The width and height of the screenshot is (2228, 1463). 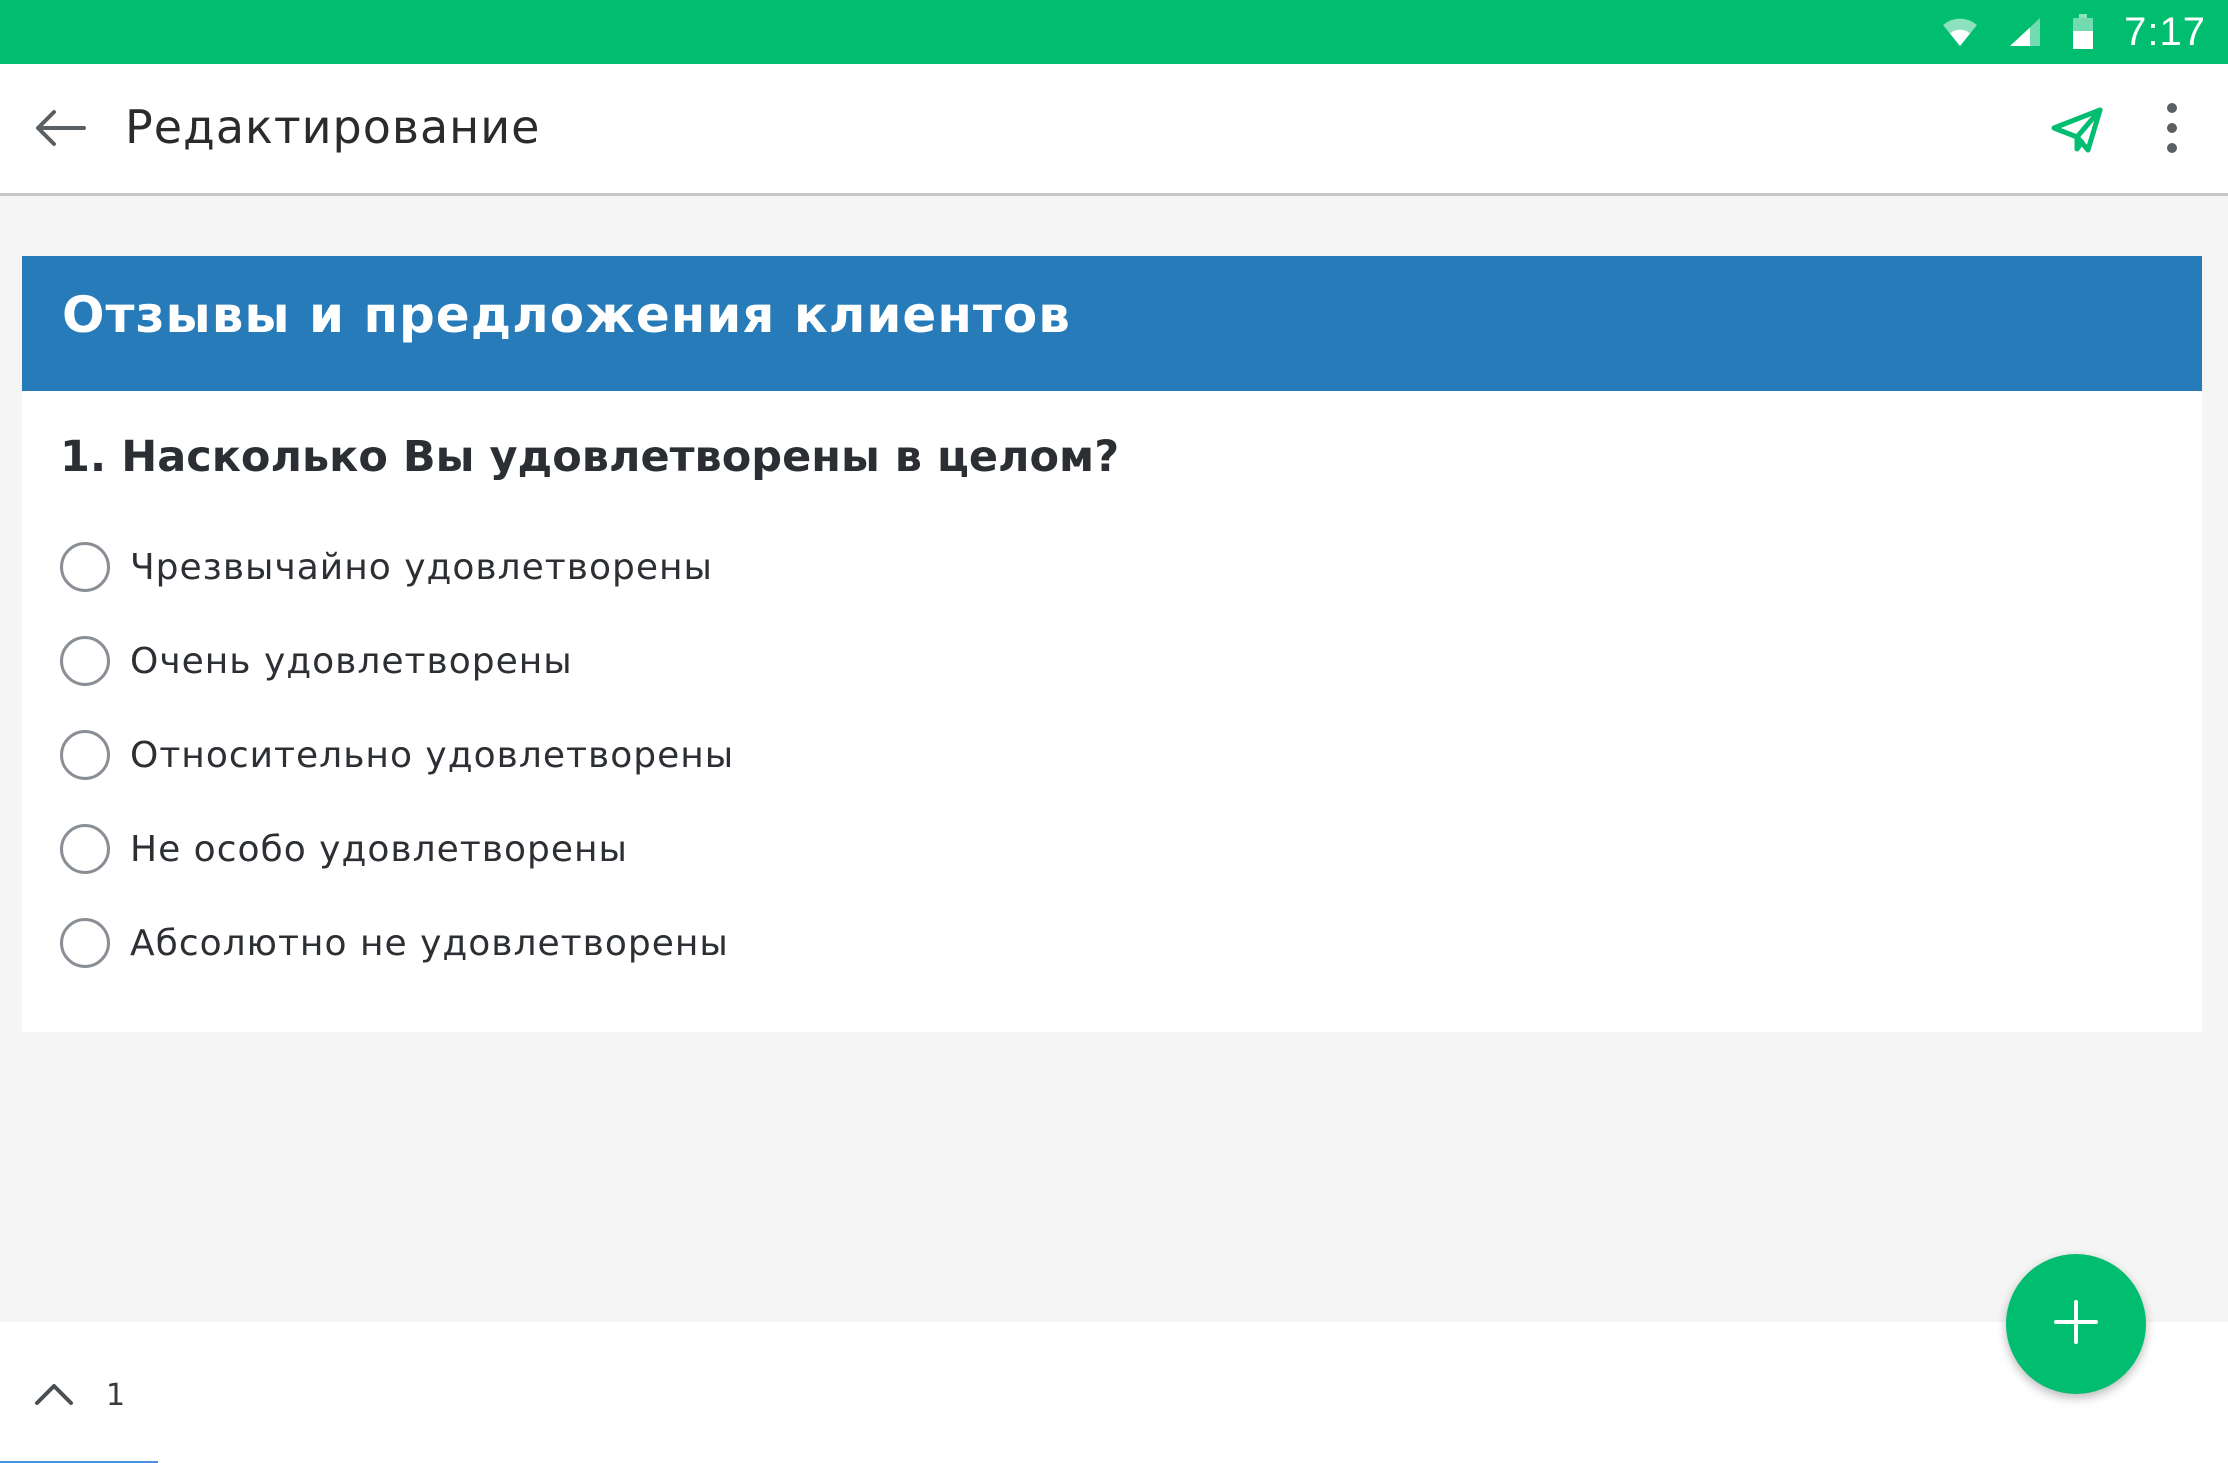 I want to click on send-button, so click(x=2077, y=132).